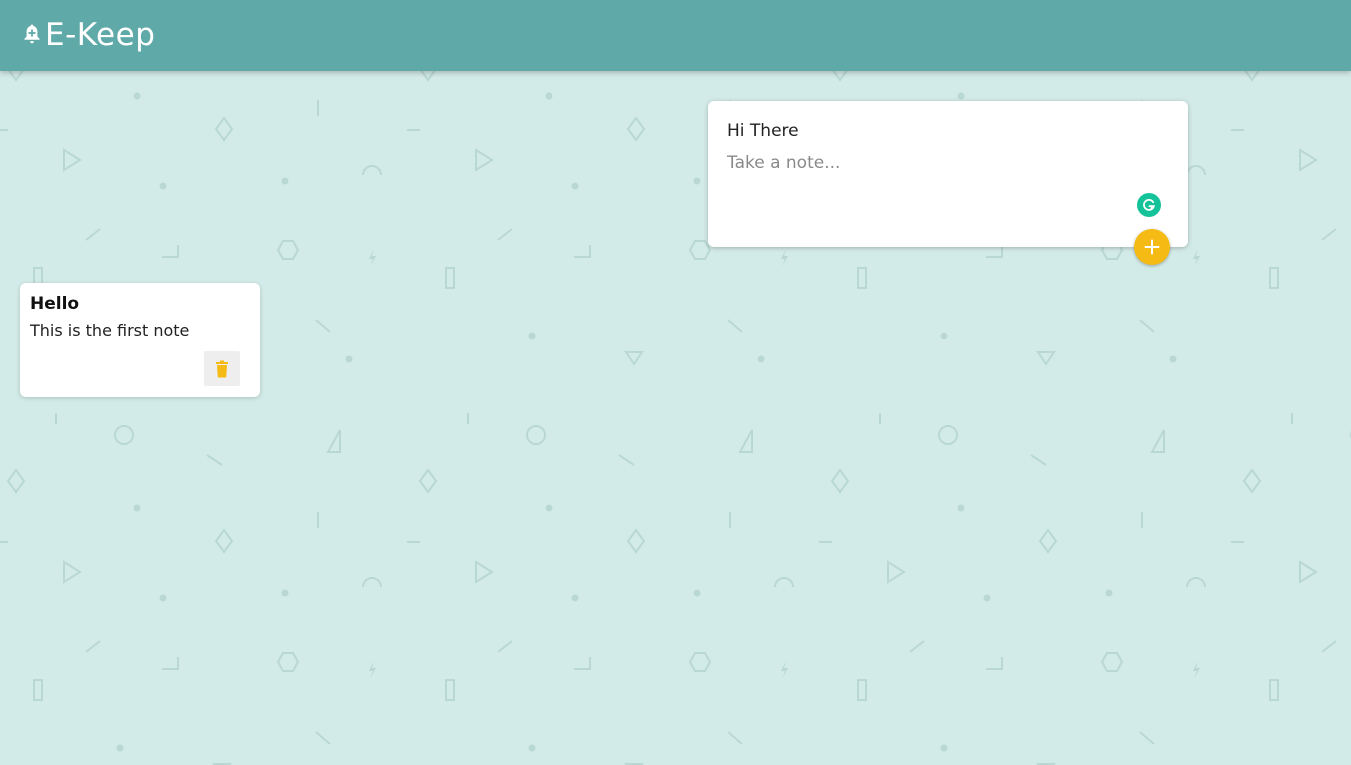 The height and width of the screenshot is (765, 1351). What do you see at coordinates (100, 35) in the screenshot?
I see `app-title: E-Keep` at bounding box center [100, 35].